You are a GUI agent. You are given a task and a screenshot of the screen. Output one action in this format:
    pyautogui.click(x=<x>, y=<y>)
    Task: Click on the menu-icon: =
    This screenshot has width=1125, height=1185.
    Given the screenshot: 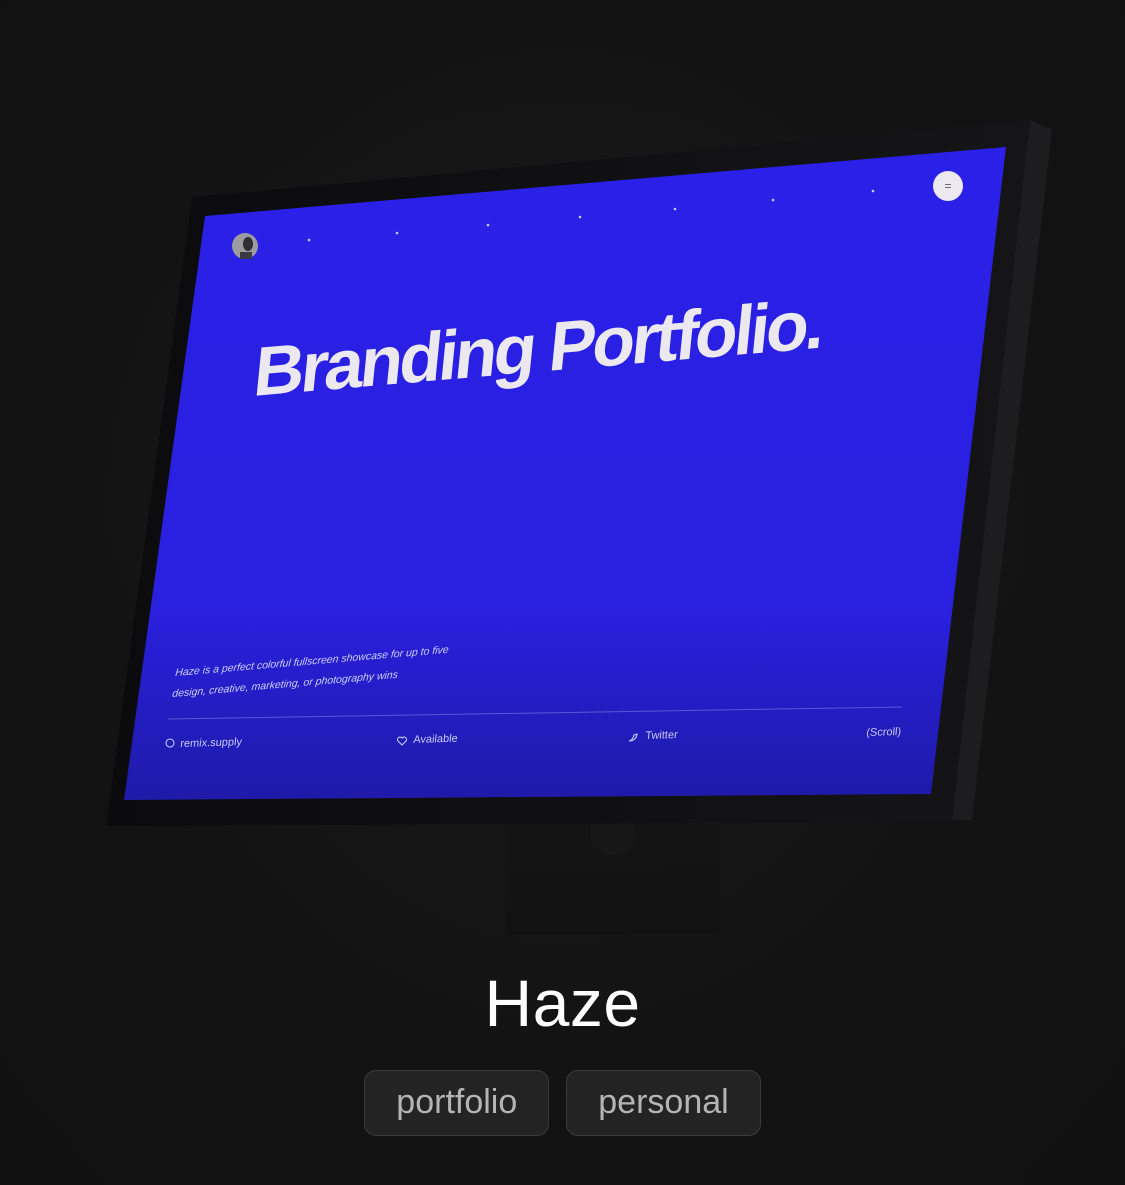 What is the action you would take?
    pyautogui.click(x=948, y=186)
    